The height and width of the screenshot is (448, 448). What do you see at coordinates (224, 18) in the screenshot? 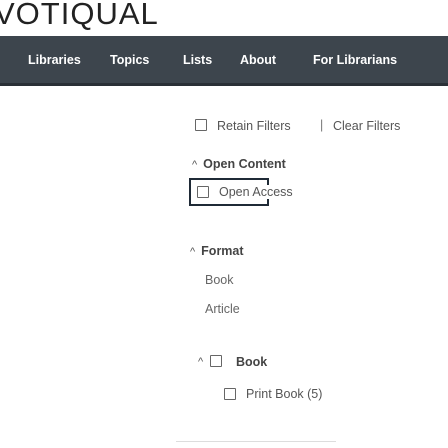
I see `brand-bar: VOTIQUAL` at bounding box center [224, 18].